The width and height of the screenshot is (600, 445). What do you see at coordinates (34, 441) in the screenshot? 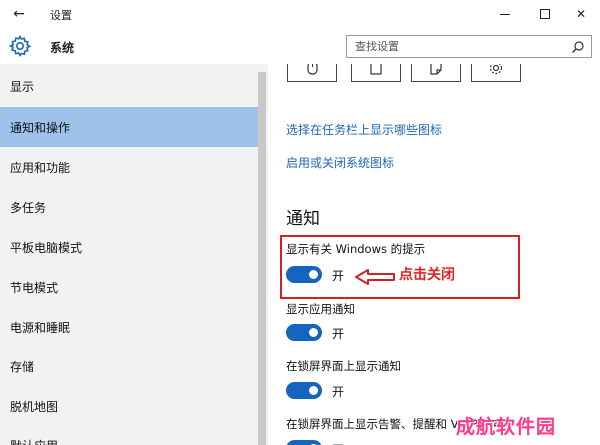
I see `sidebar-item-label: 默认应用` at bounding box center [34, 441].